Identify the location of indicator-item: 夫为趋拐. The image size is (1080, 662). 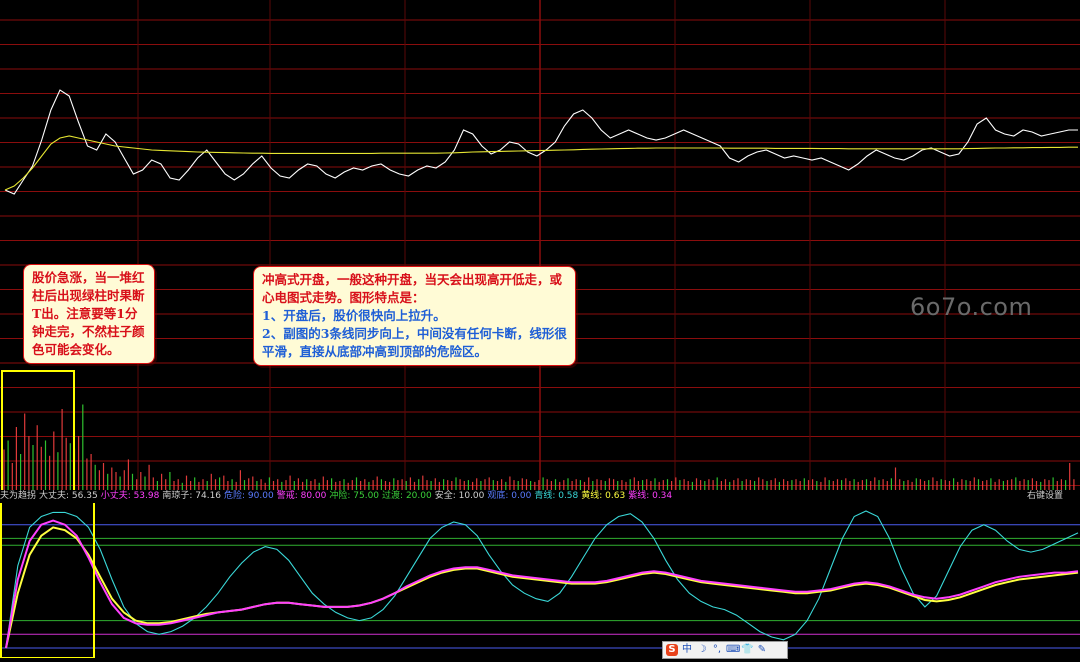
(18, 496).